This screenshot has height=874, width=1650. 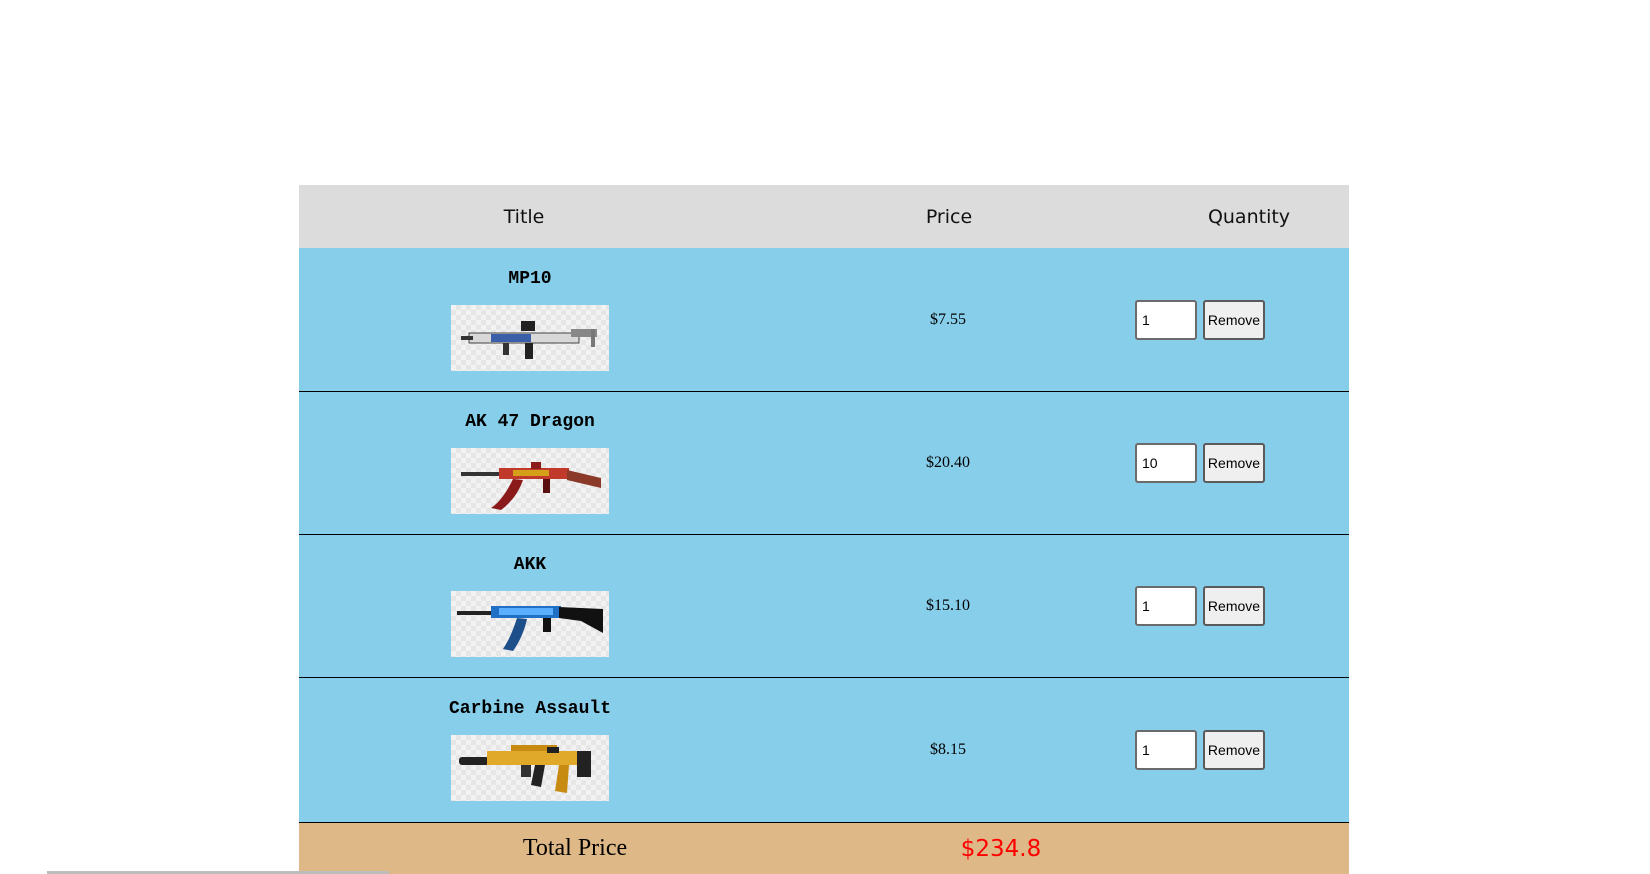 I want to click on cart-row: AKK $15.10 Remove, so click(x=824, y=606).